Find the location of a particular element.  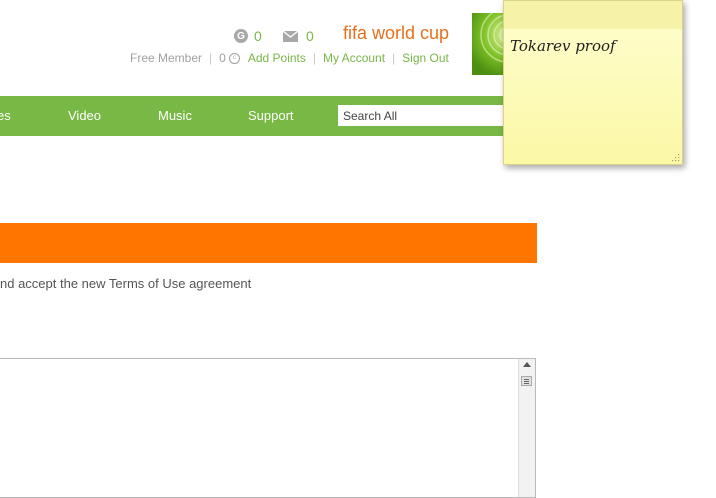

scroll-up-arrow-icon is located at coordinates (527, 364).